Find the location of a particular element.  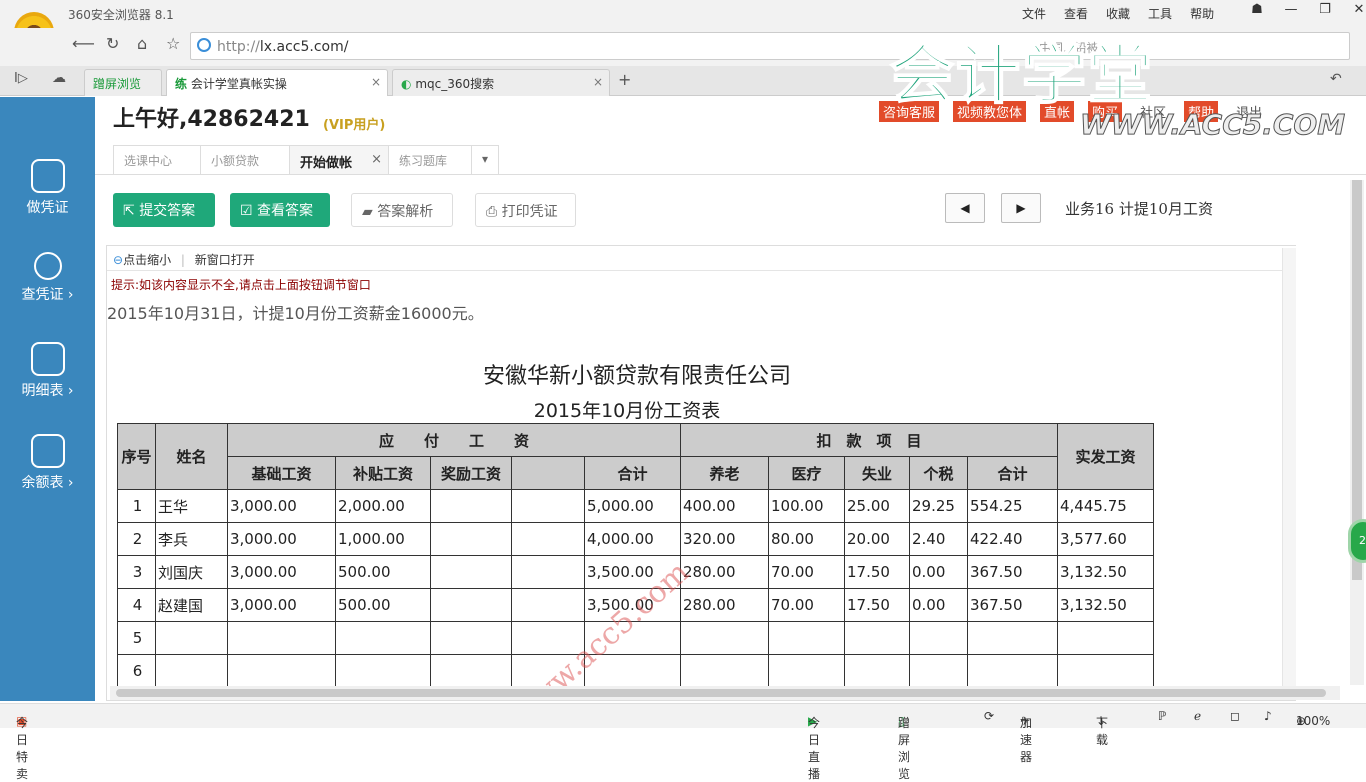

table-cell: 2,000.00 is located at coordinates (383, 506).